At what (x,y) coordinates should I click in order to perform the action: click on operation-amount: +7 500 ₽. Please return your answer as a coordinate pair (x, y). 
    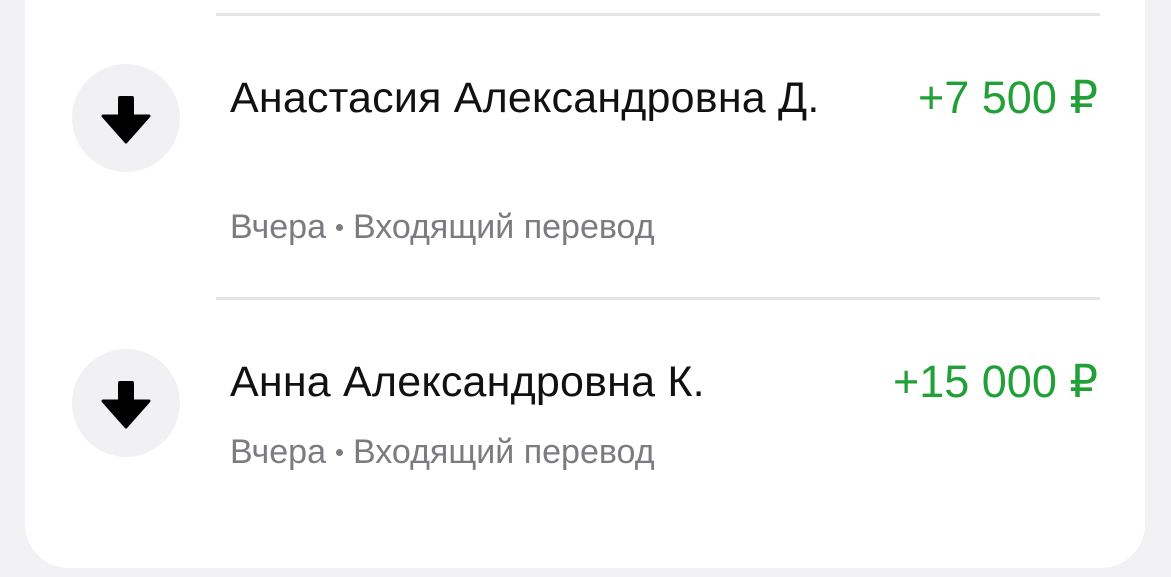
    Looking at the image, I should click on (1007, 97).